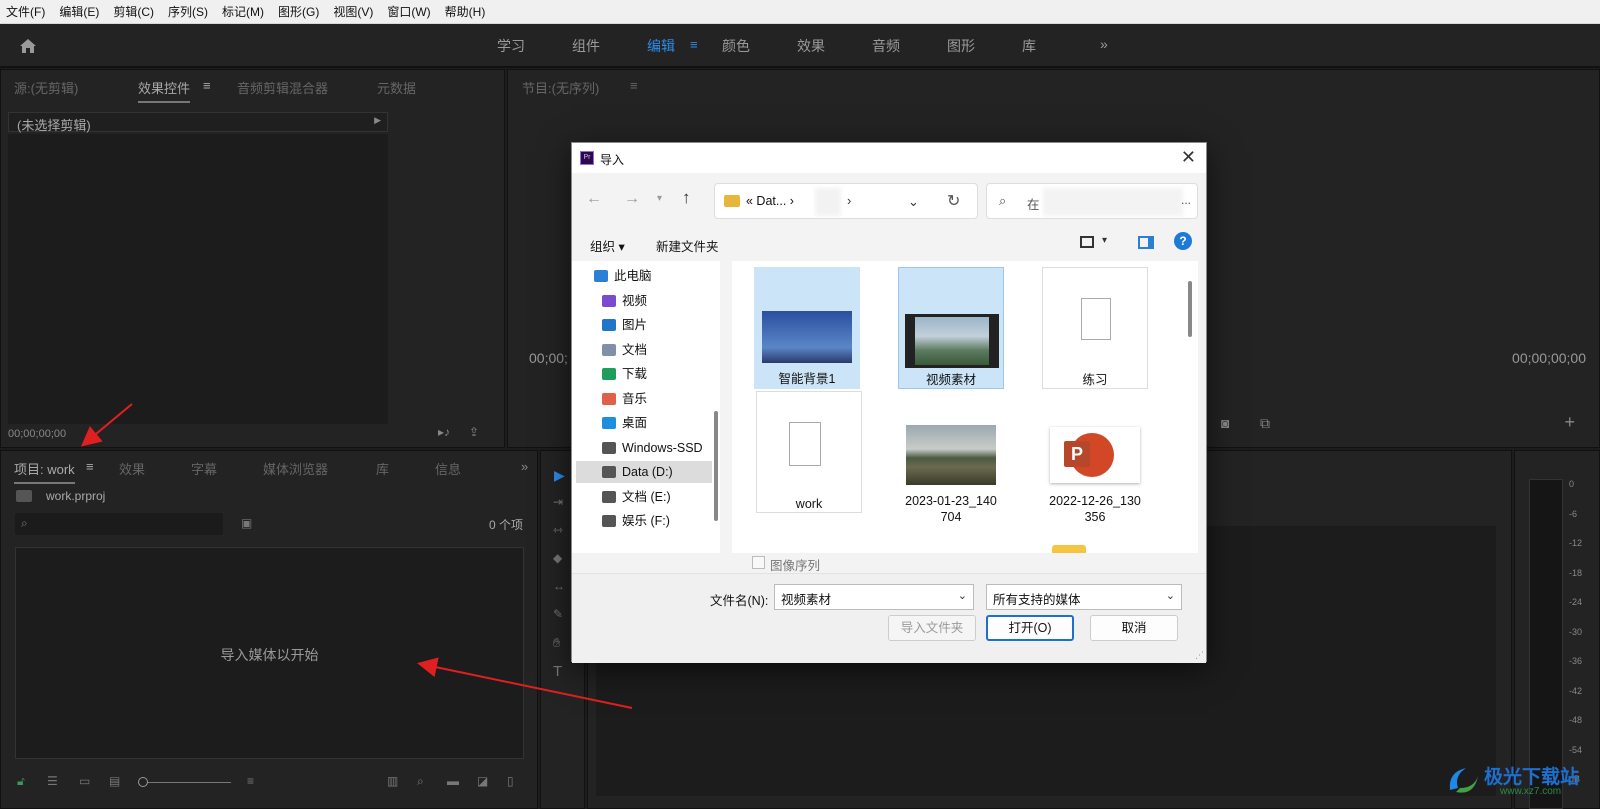  Describe the element at coordinates (594, 199) in the screenshot. I see `back-icon: ←` at that location.